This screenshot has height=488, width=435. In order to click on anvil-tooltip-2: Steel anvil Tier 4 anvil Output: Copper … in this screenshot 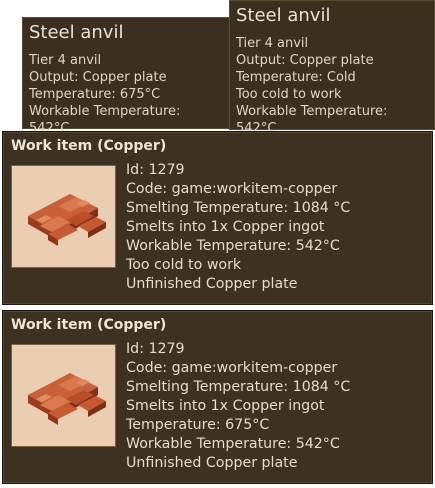, I will do `click(332, 68)`.